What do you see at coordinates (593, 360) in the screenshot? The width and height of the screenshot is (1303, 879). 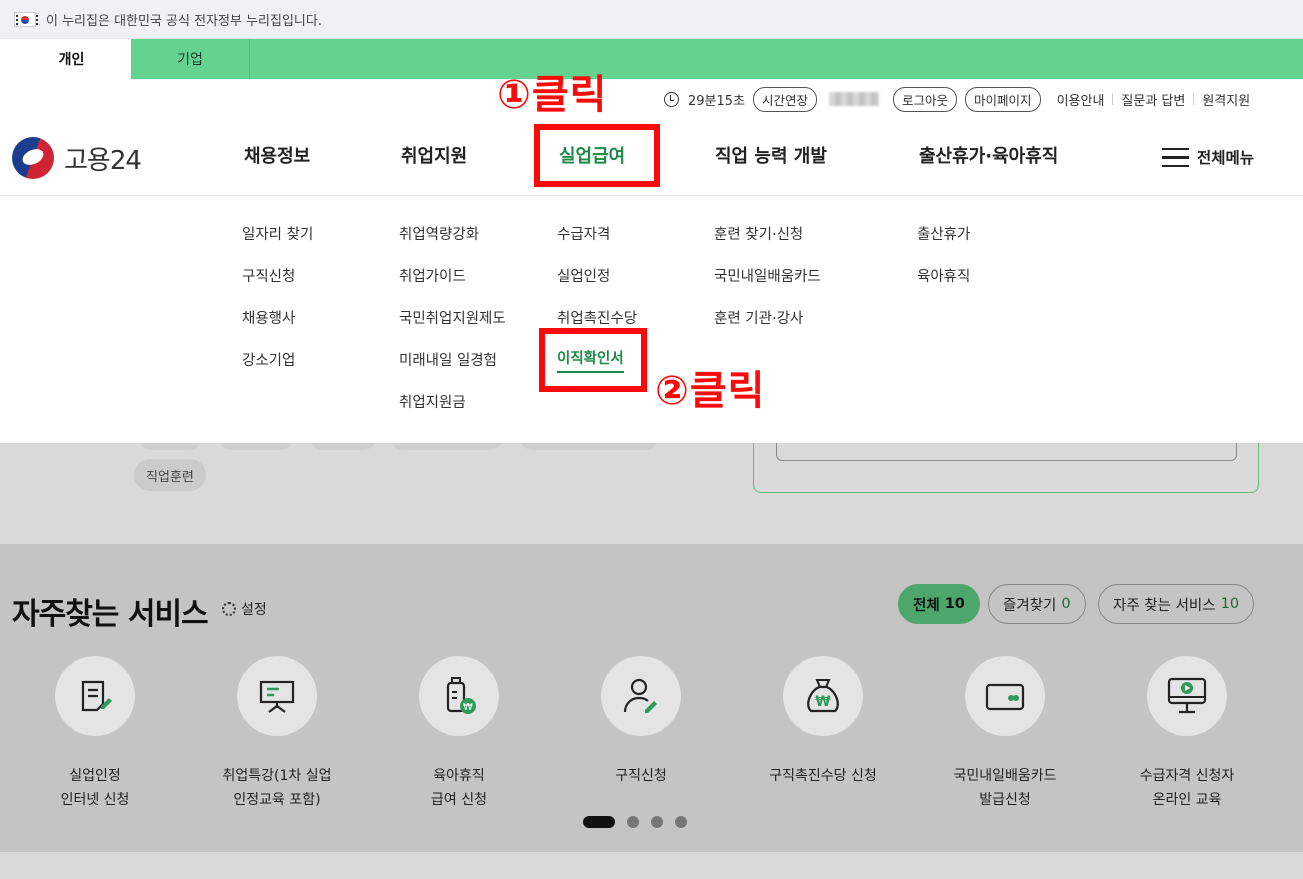 I see `highlight-box-step2` at bounding box center [593, 360].